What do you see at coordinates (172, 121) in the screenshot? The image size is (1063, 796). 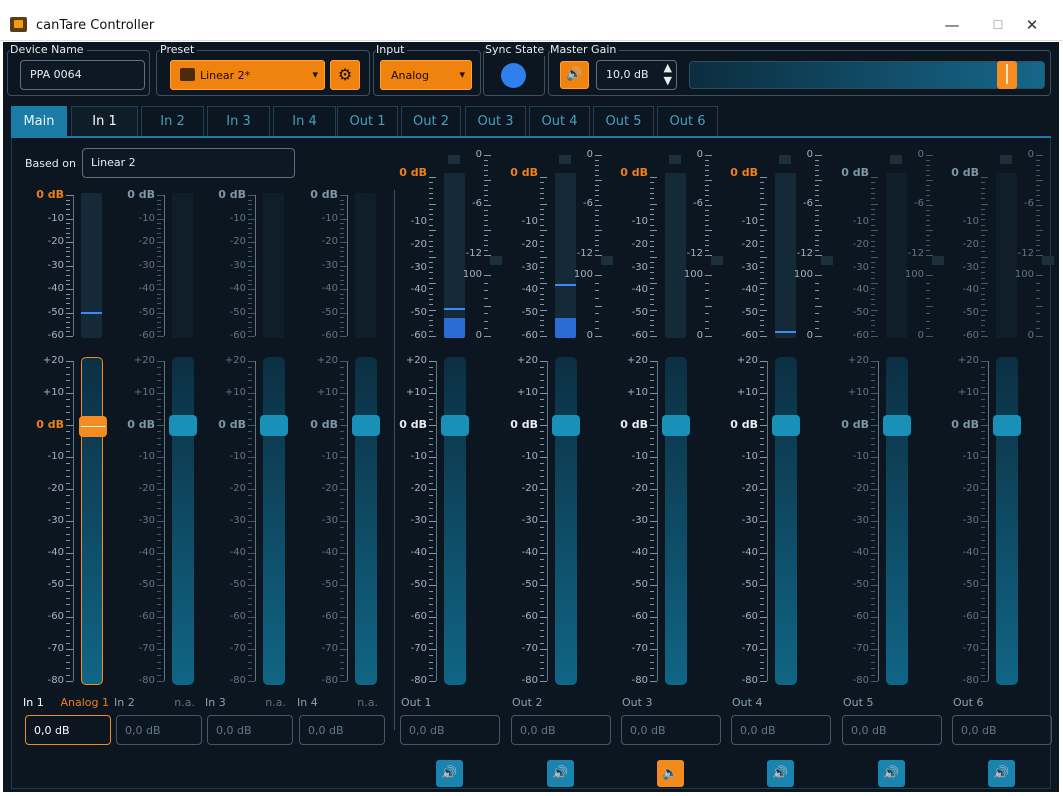 I see `tab-in-2: In 2` at bounding box center [172, 121].